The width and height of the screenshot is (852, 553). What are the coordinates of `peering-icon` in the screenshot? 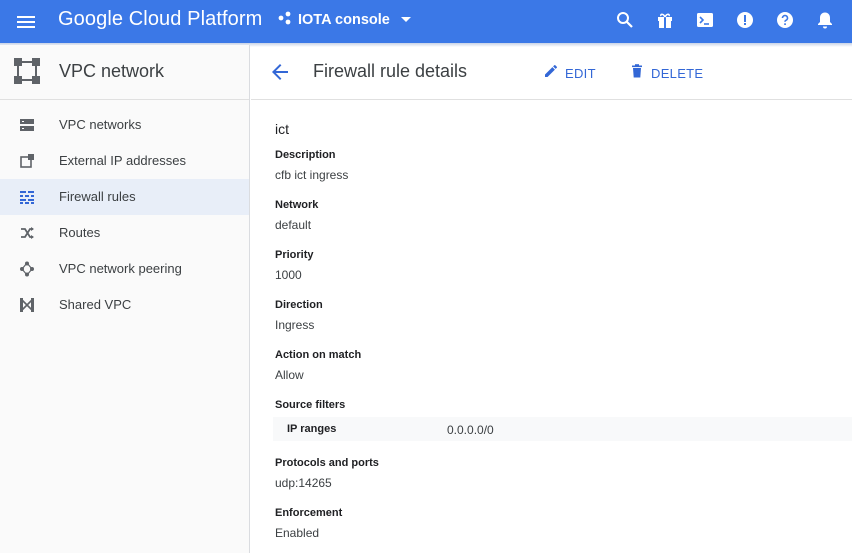 It's located at (27, 269).